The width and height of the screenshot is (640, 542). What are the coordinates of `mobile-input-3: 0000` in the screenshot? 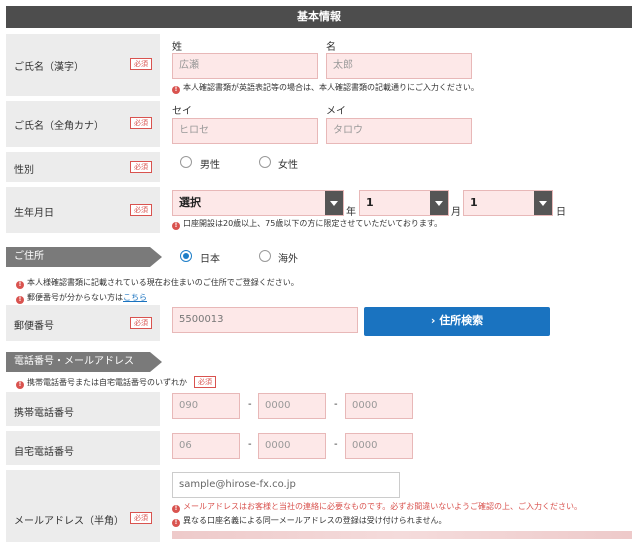 It's located at (379, 406).